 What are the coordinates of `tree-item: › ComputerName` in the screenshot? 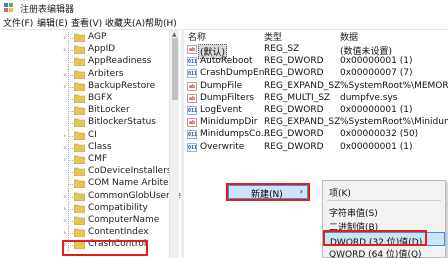 It's located at (91, 221).